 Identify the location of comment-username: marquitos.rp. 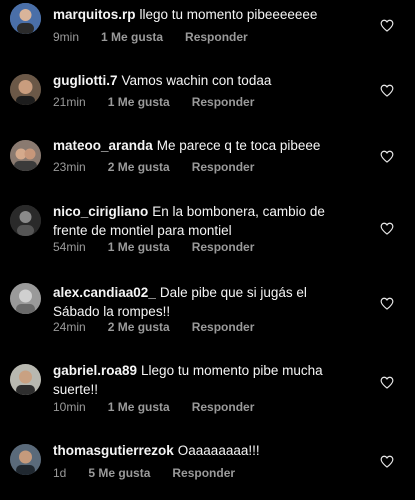
(94, 14).